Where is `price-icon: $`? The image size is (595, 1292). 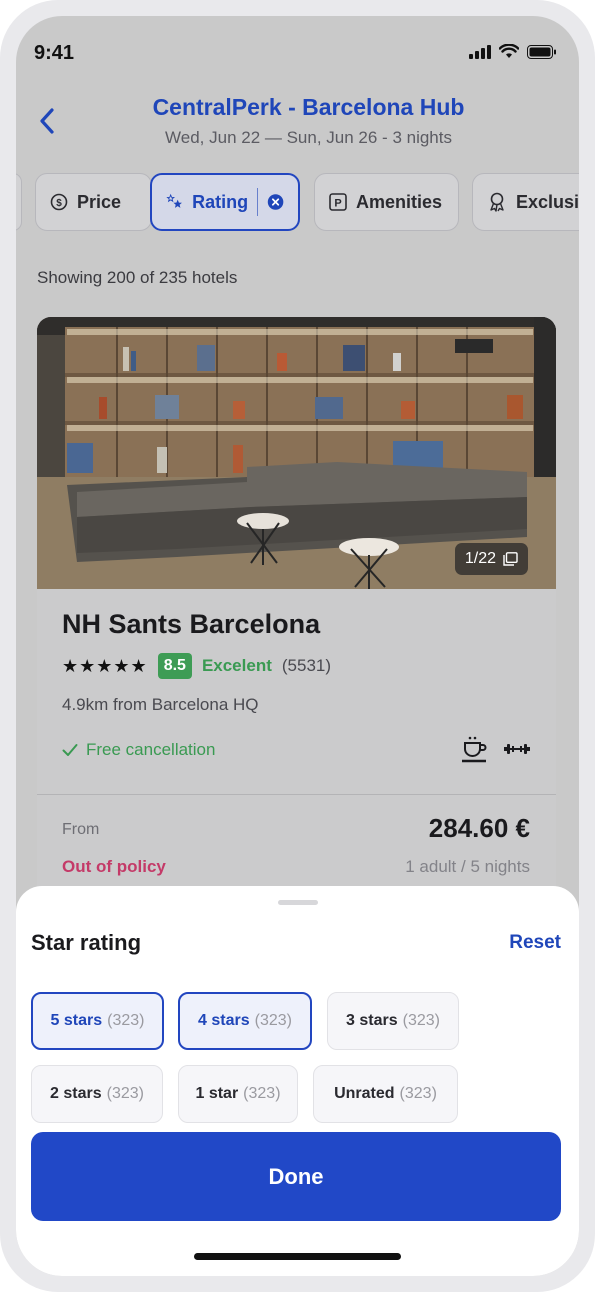 price-icon: $ is located at coordinates (59, 202).